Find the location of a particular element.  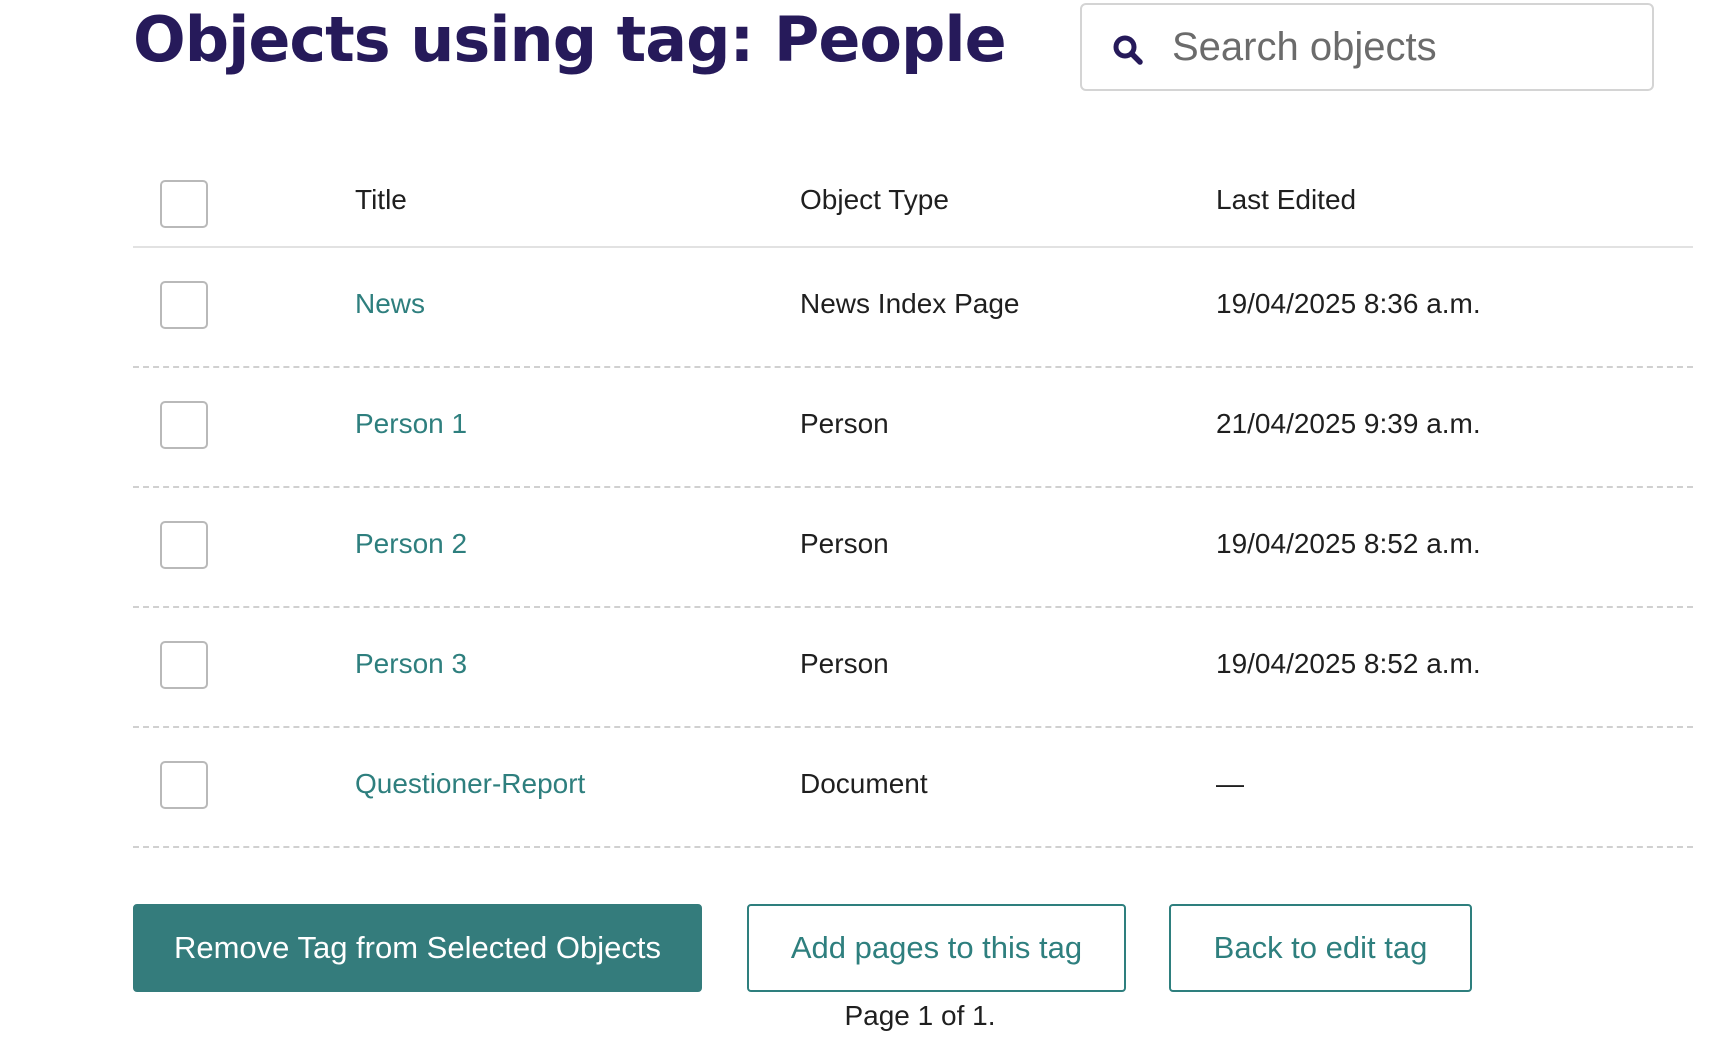

last-edited: — is located at coordinates (1230, 783).